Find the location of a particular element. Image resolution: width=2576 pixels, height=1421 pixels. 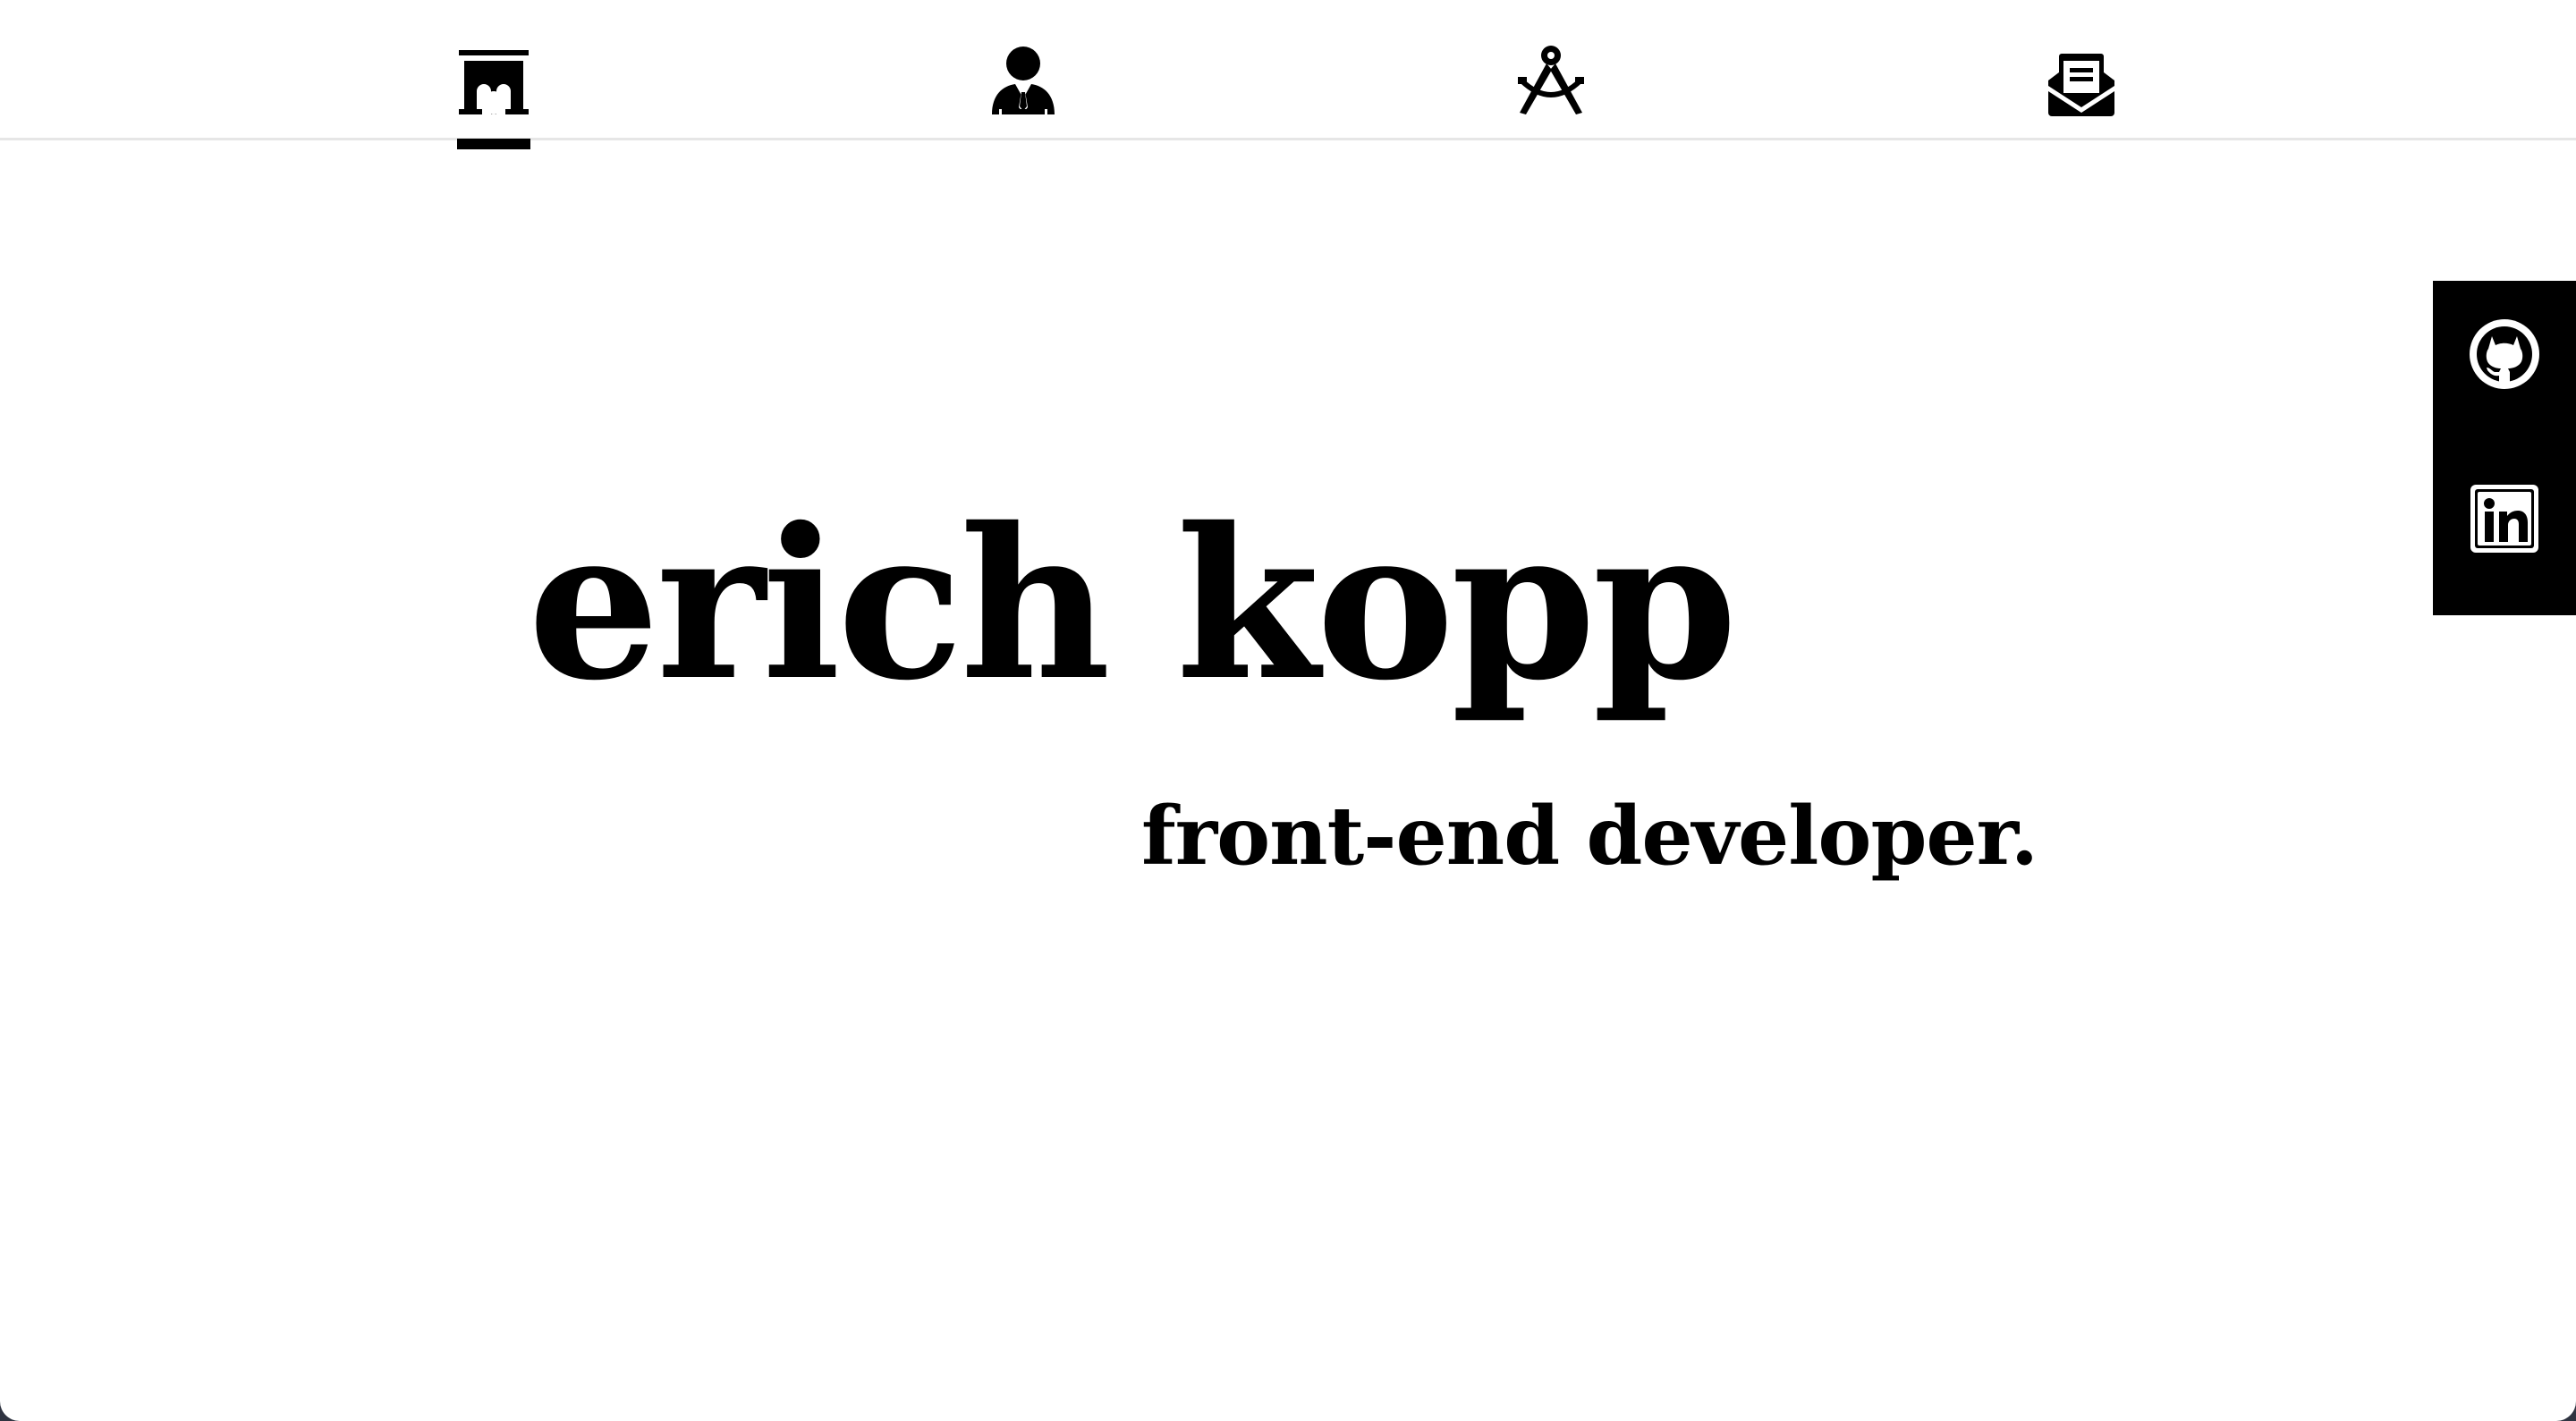

linkedin-icon is located at coordinates (2504, 521).